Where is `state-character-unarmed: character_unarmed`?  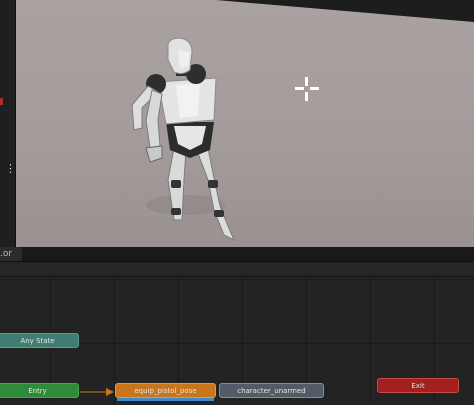
state-character-unarmed: character_unarmed is located at coordinates (271, 390).